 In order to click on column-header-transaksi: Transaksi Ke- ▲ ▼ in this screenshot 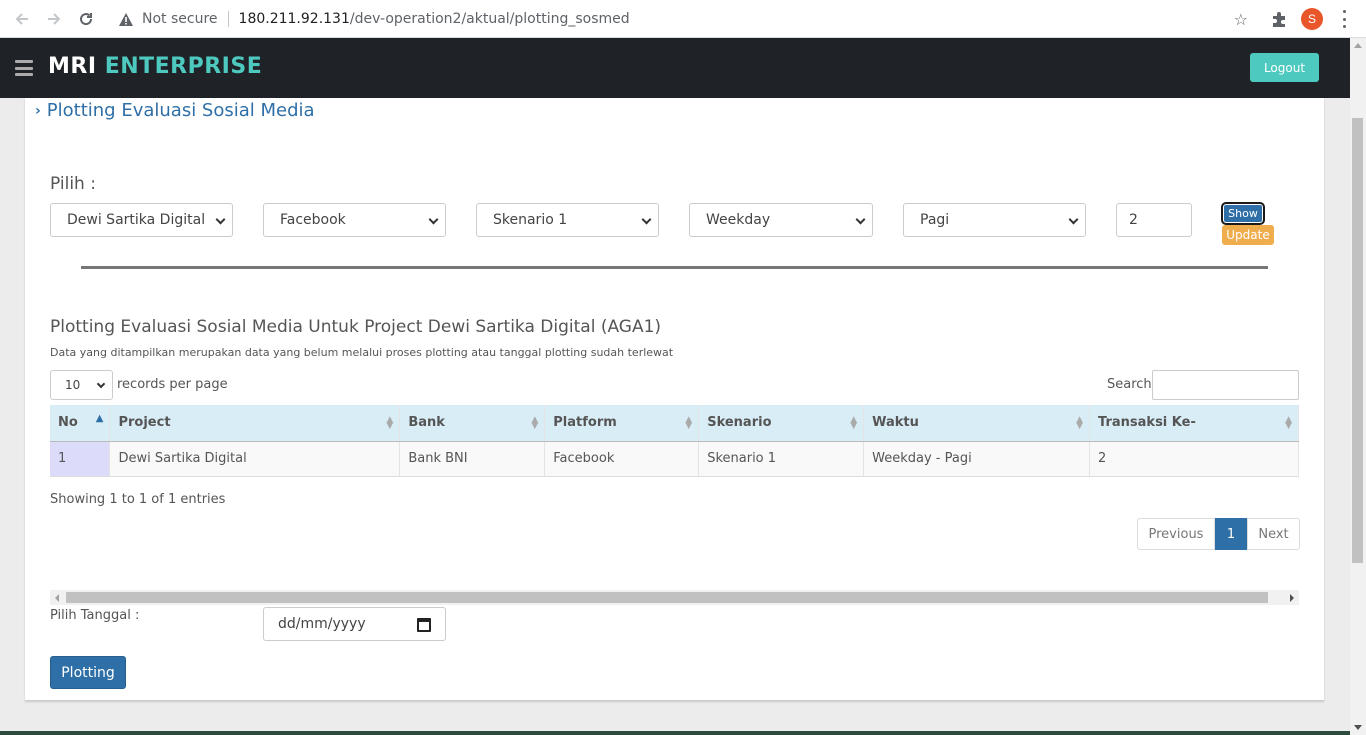, I will do `click(1194, 423)`.